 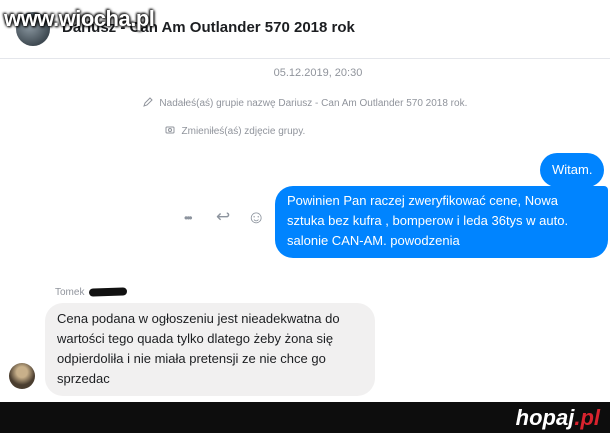 I want to click on sender-avatar, so click(x=22, y=376).